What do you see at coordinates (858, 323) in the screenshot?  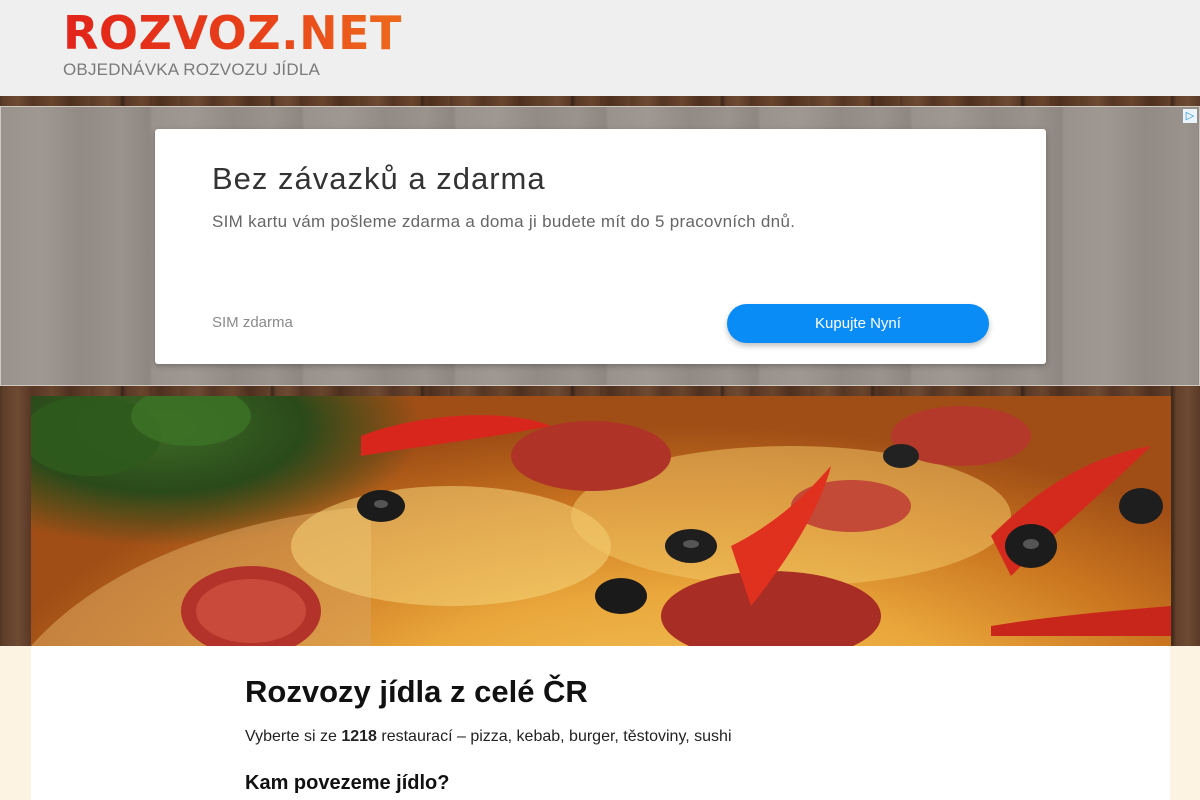 I see `ad-cta-button: Kupujte Nyní` at bounding box center [858, 323].